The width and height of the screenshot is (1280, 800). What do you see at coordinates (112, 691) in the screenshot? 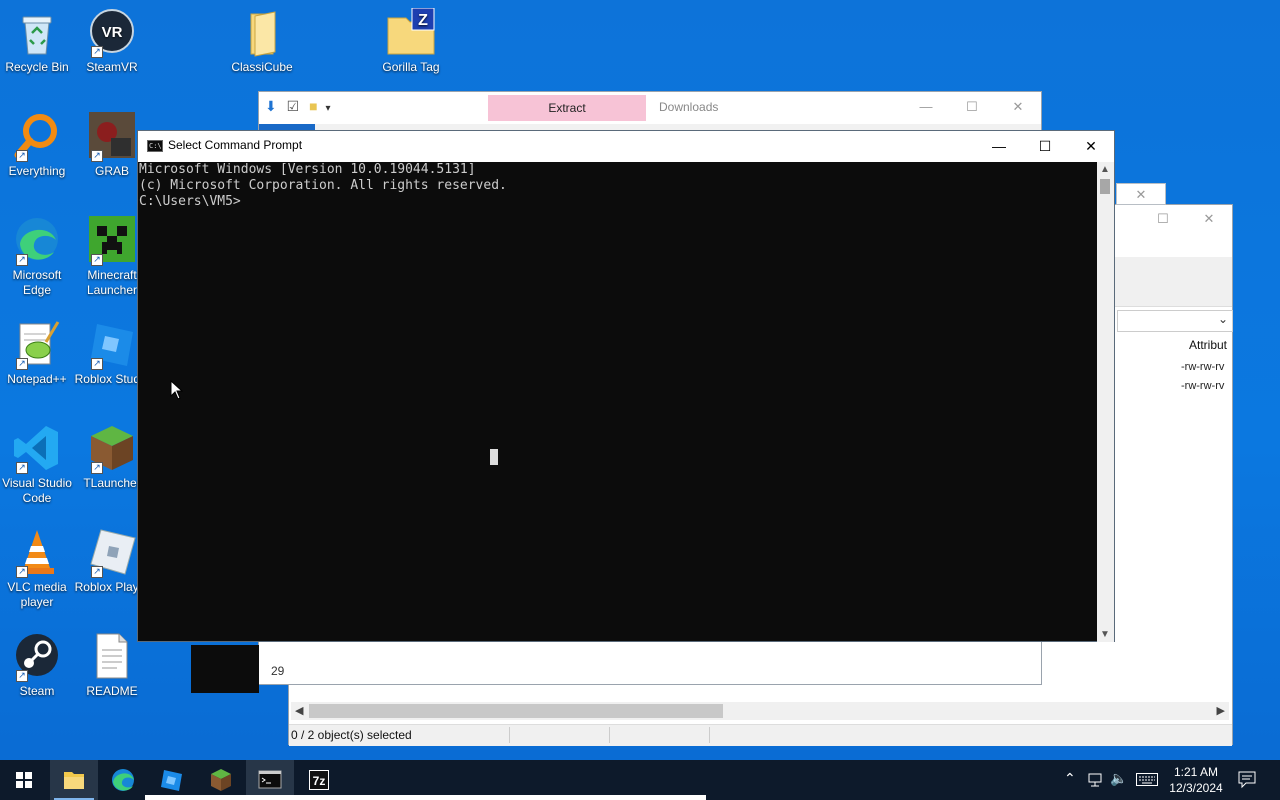
I see `desktop-icon-label: README` at bounding box center [112, 691].